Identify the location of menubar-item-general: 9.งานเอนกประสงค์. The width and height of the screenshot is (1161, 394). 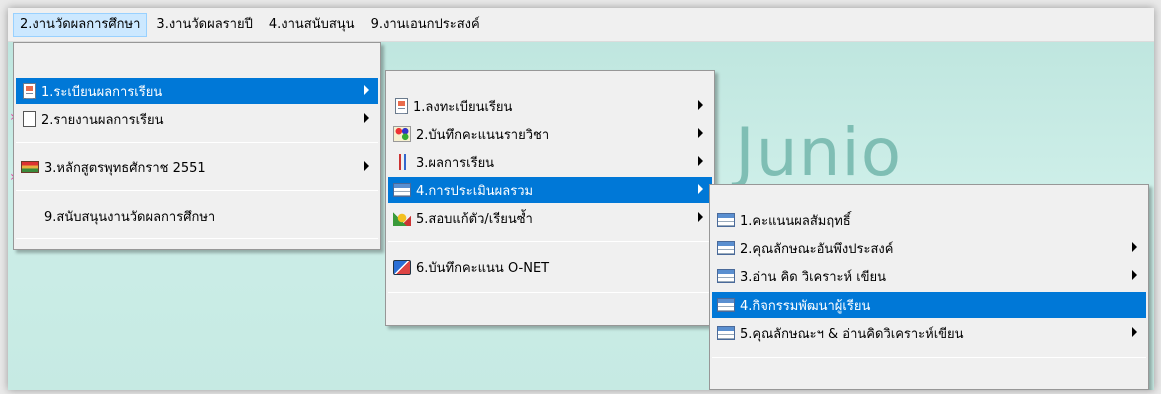
(425, 25).